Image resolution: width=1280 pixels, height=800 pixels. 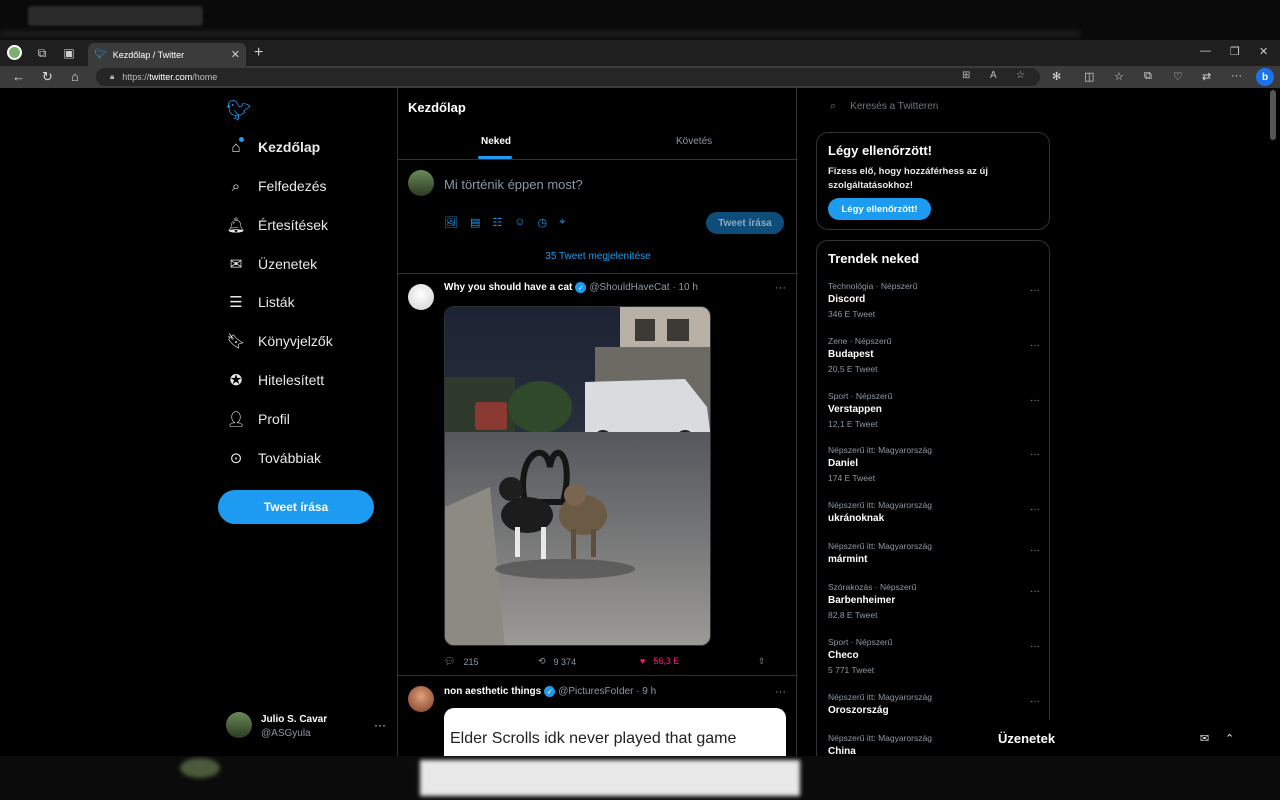 What do you see at coordinates (437, 107) in the screenshot?
I see `page-title: Kezdőlap` at bounding box center [437, 107].